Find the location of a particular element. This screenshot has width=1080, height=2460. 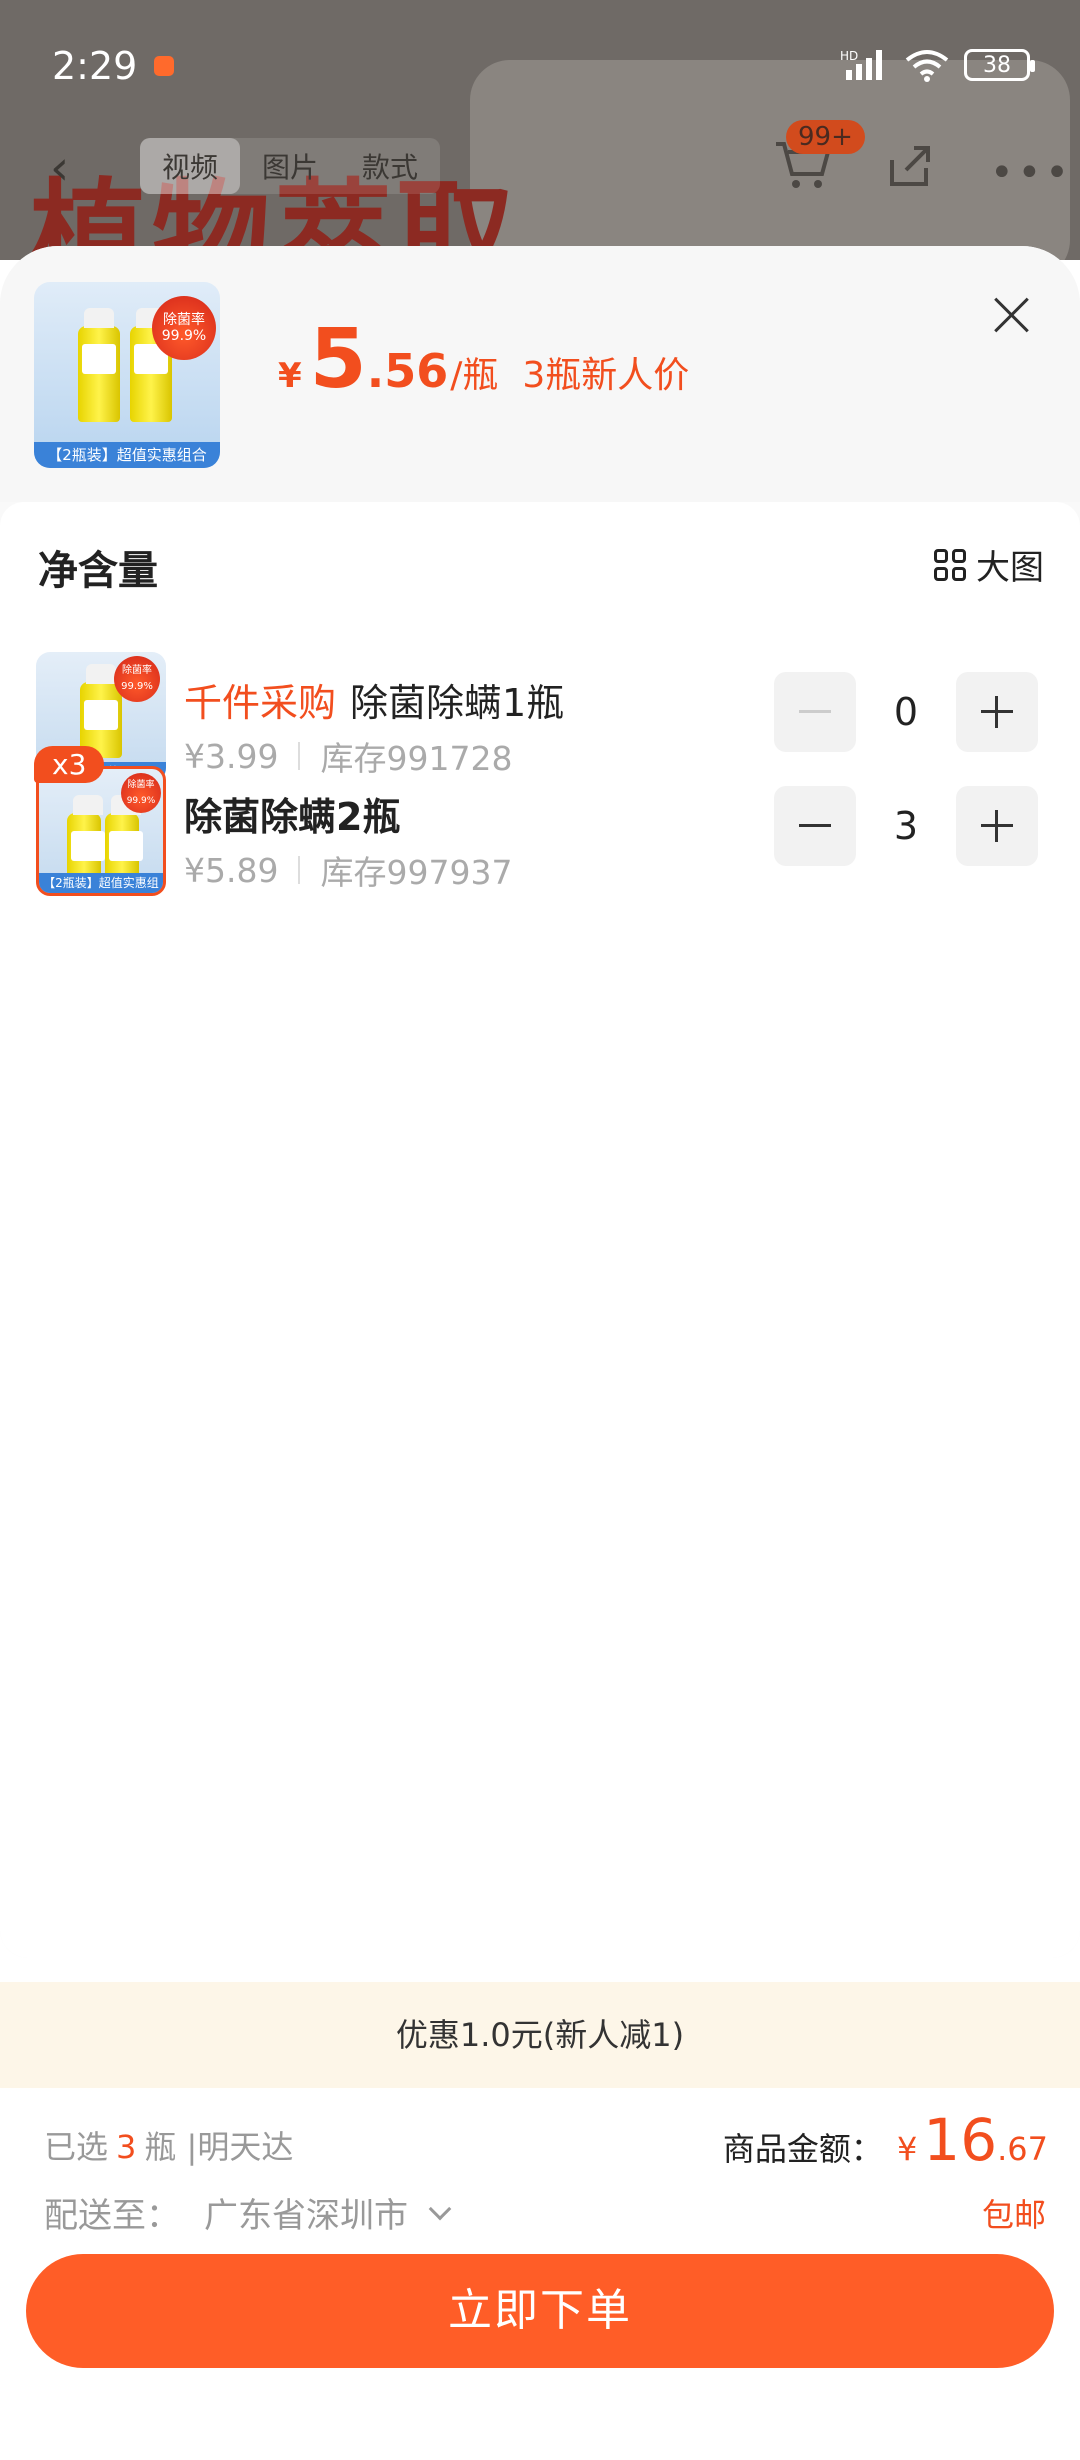

total-label: 商品金额： is located at coordinates (802, 2149).